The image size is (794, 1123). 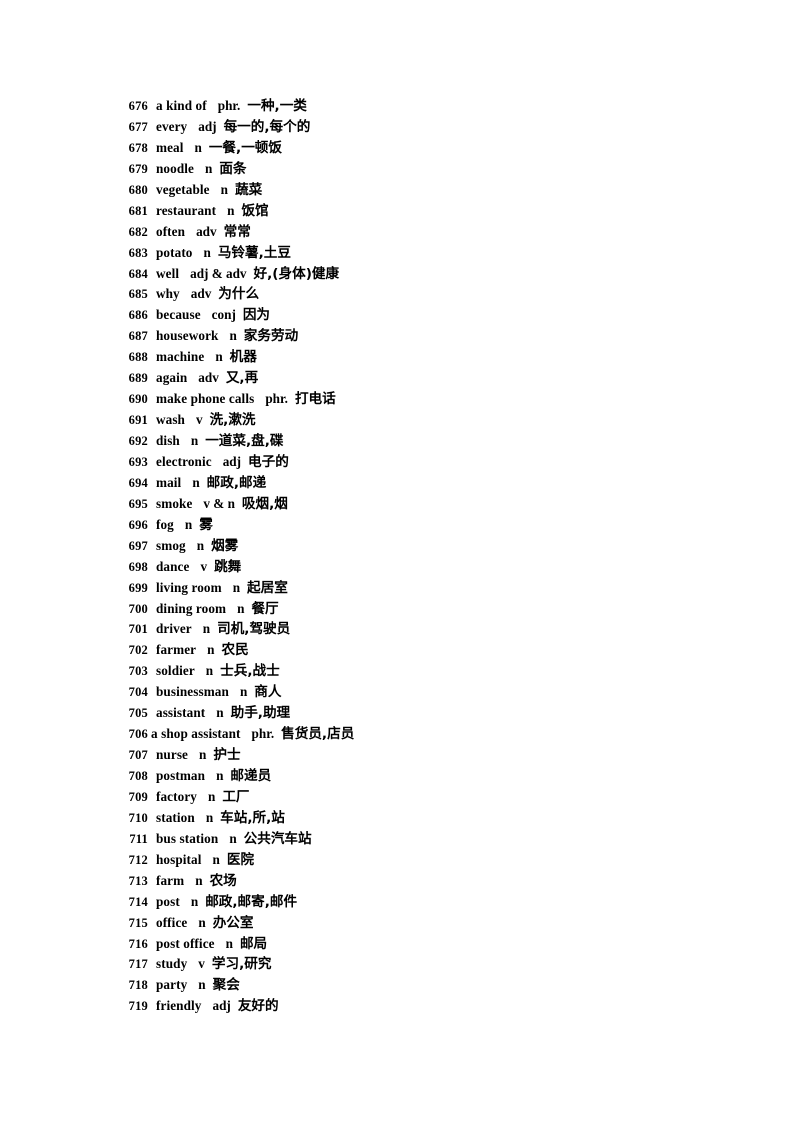 I want to click on entry-number: 715, so click(x=138, y=922).